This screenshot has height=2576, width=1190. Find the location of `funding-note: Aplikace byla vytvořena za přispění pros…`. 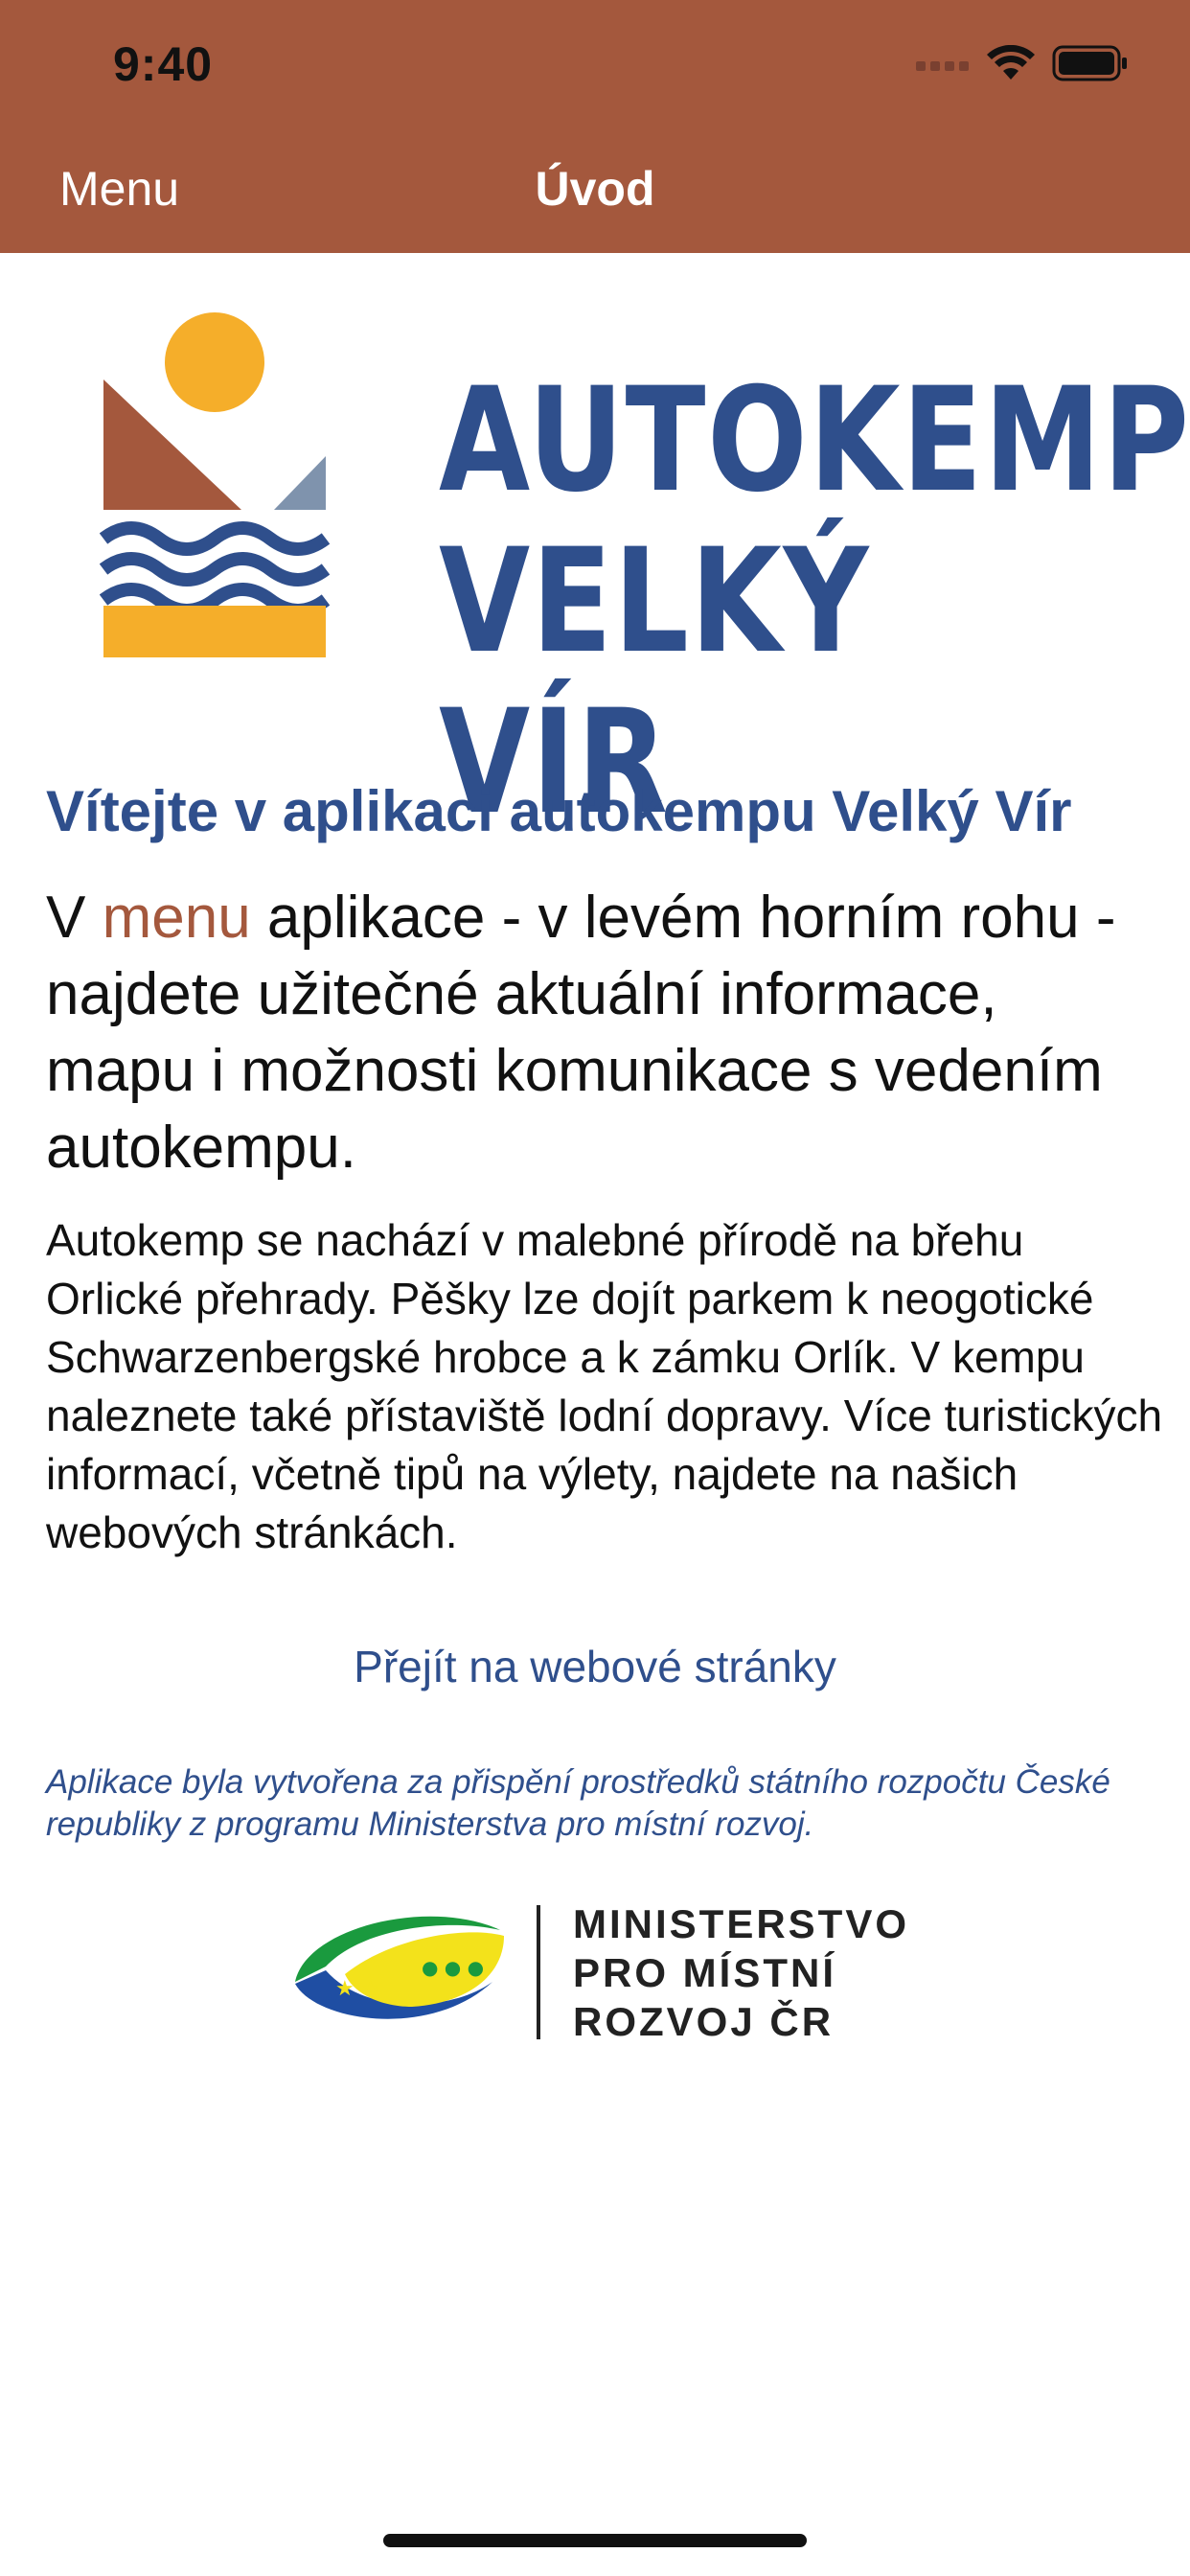

funding-note: Aplikace byla vytvořena za přispění pros… is located at coordinates (578, 1803).